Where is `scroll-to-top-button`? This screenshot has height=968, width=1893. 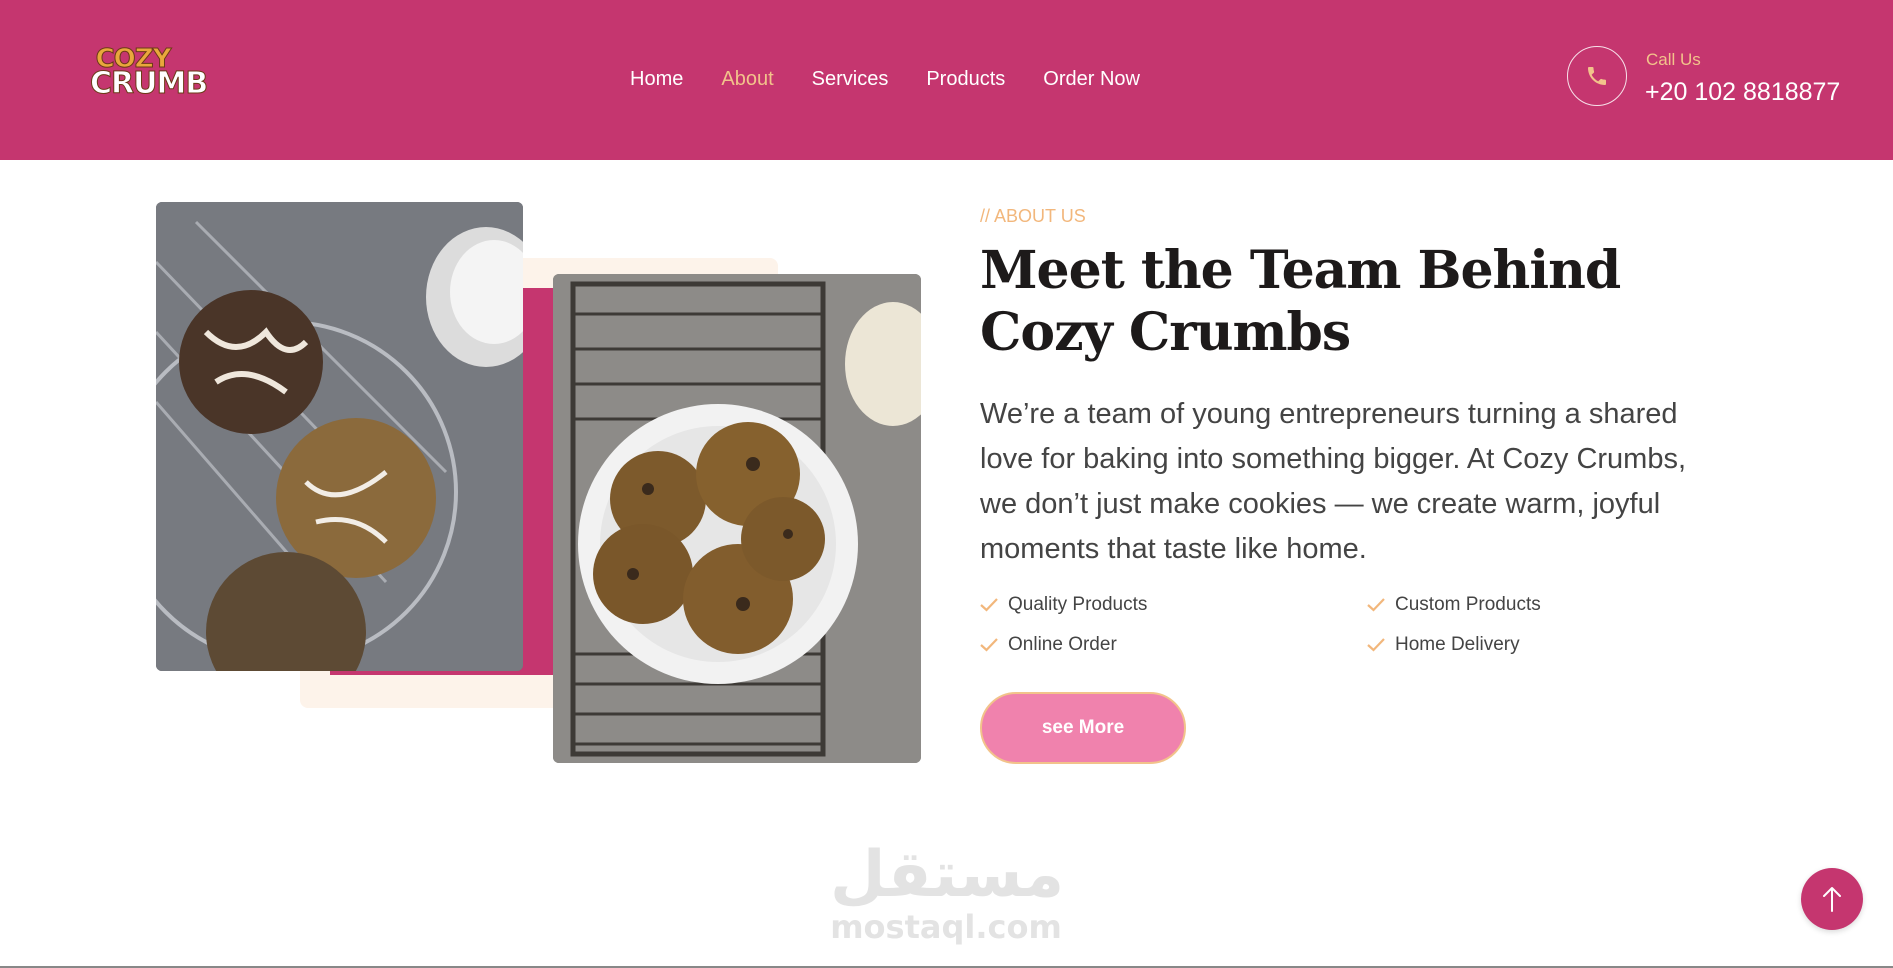 scroll-to-top-button is located at coordinates (1832, 899).